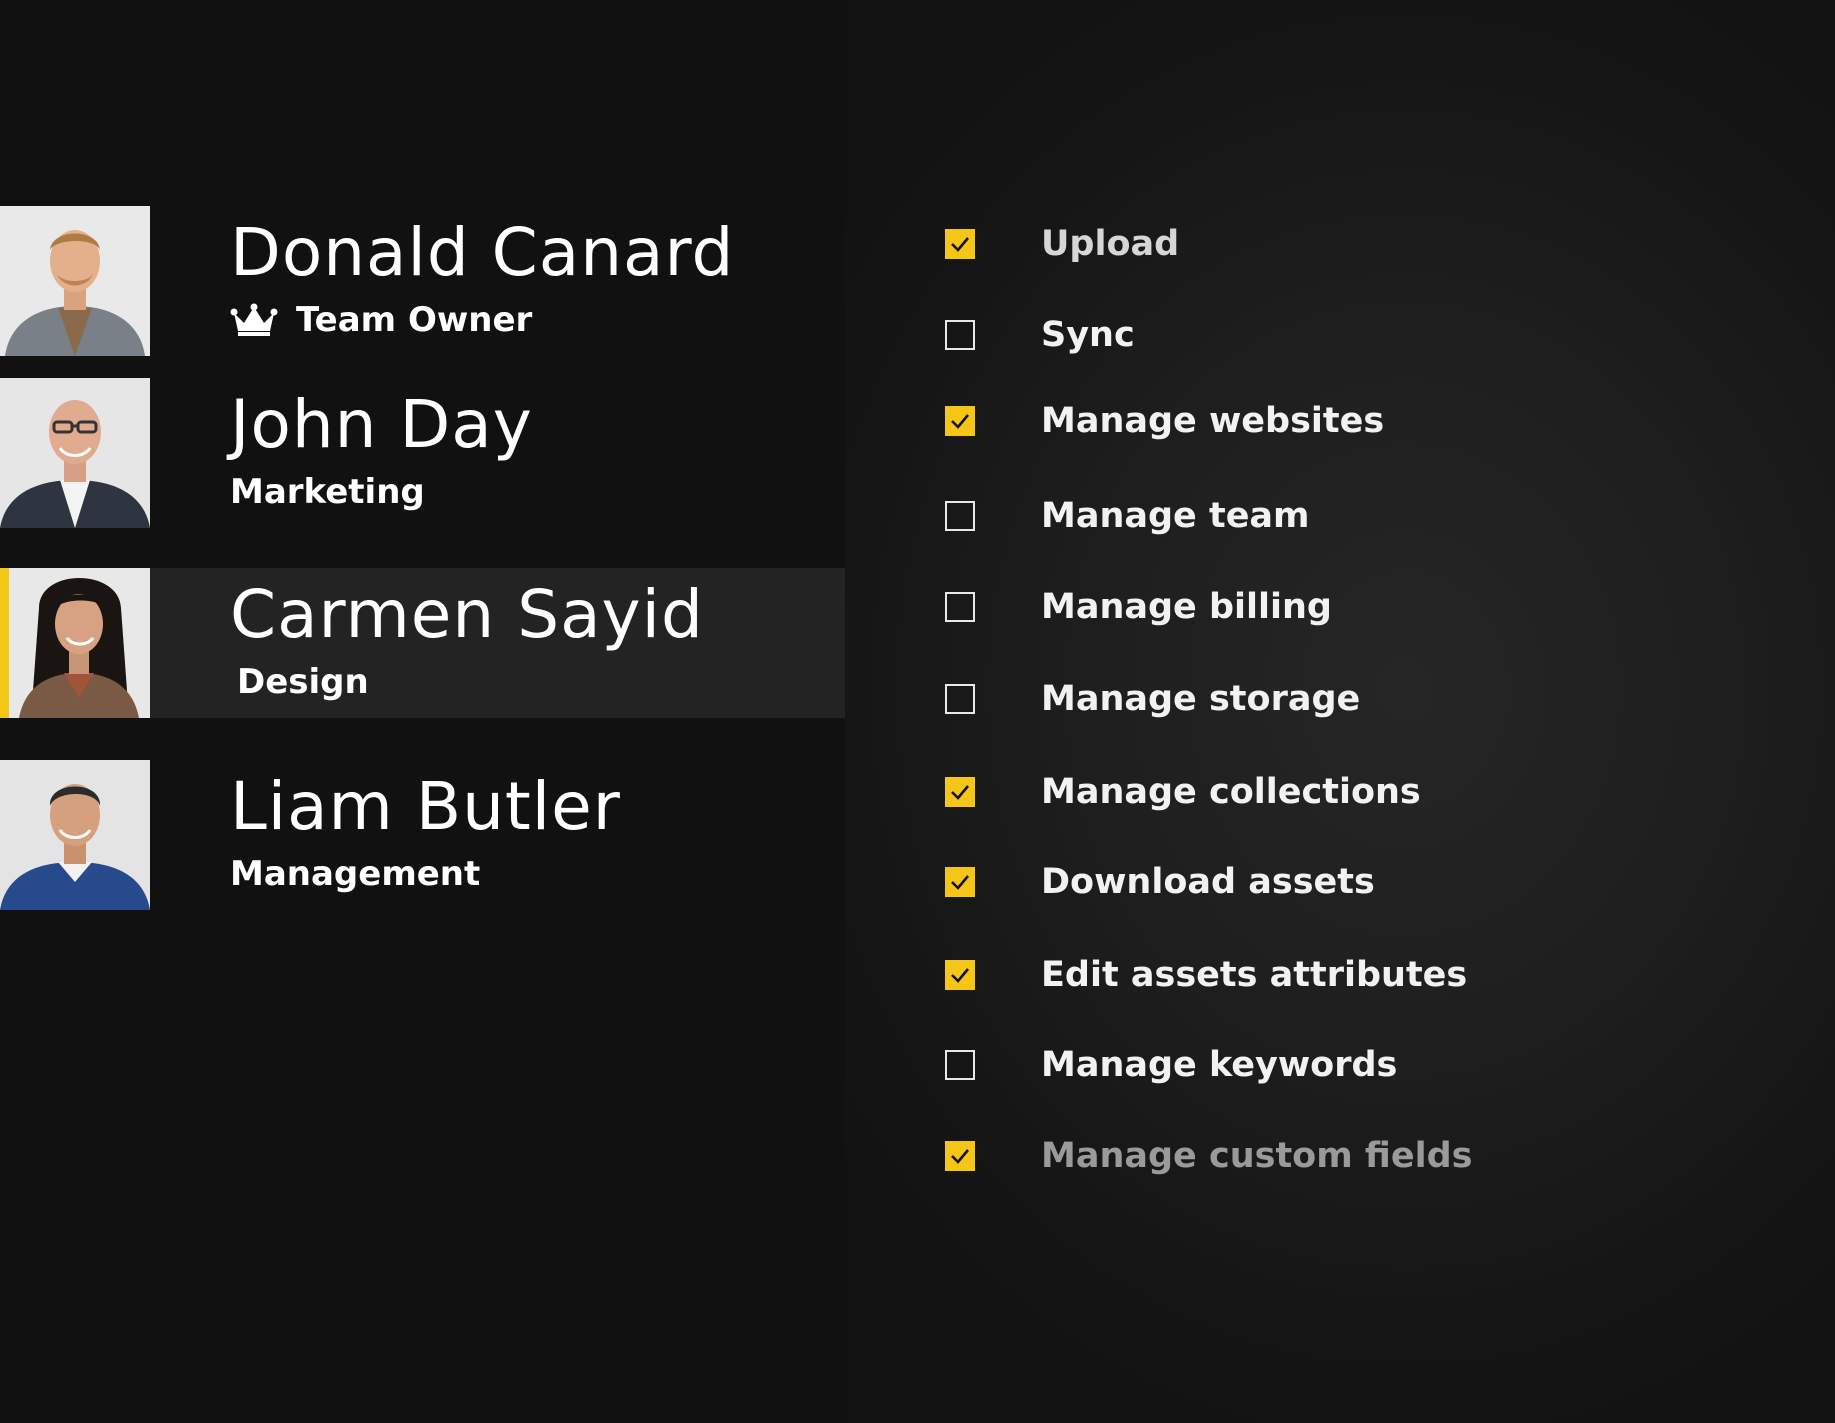 The width and height of the screenshot is (1835, 1423). Describe the element at coordinates (254, 320) in the screenshot. I see `crown-icon` at that location.